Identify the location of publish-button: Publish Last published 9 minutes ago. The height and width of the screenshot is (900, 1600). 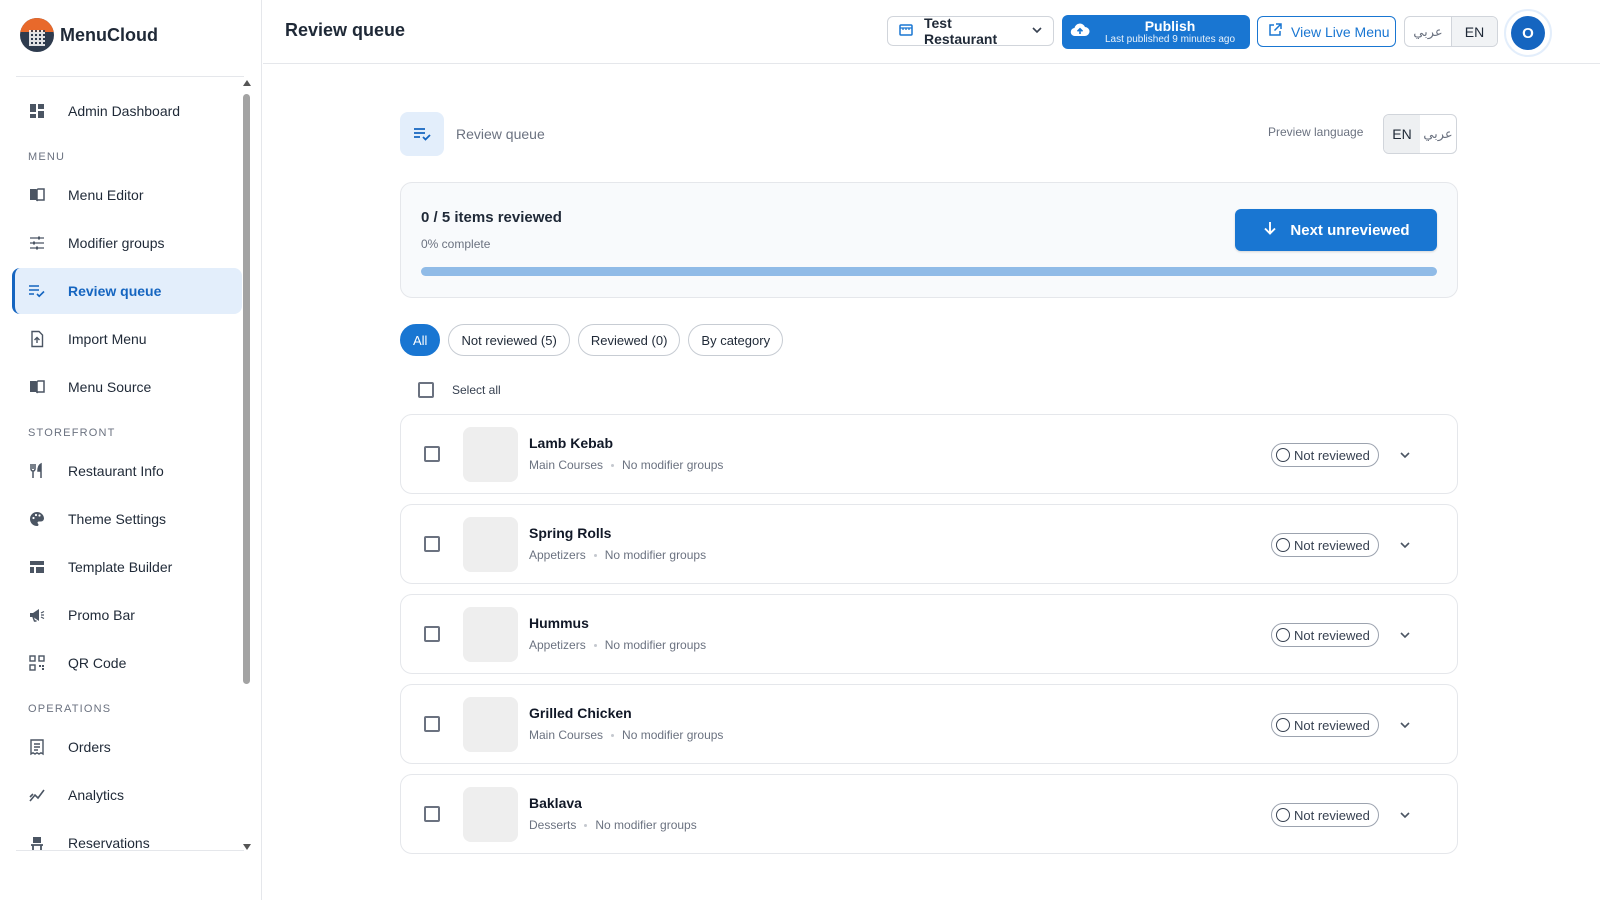
(1156, 32).